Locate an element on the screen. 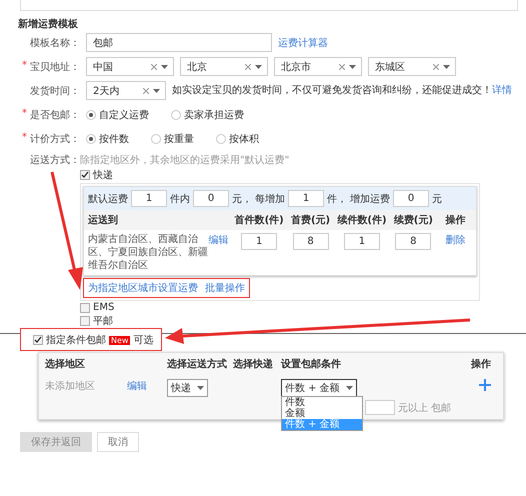 The image size is (526, 496). calculator-link: 运费计算器 is located at coordinates (303, 43).